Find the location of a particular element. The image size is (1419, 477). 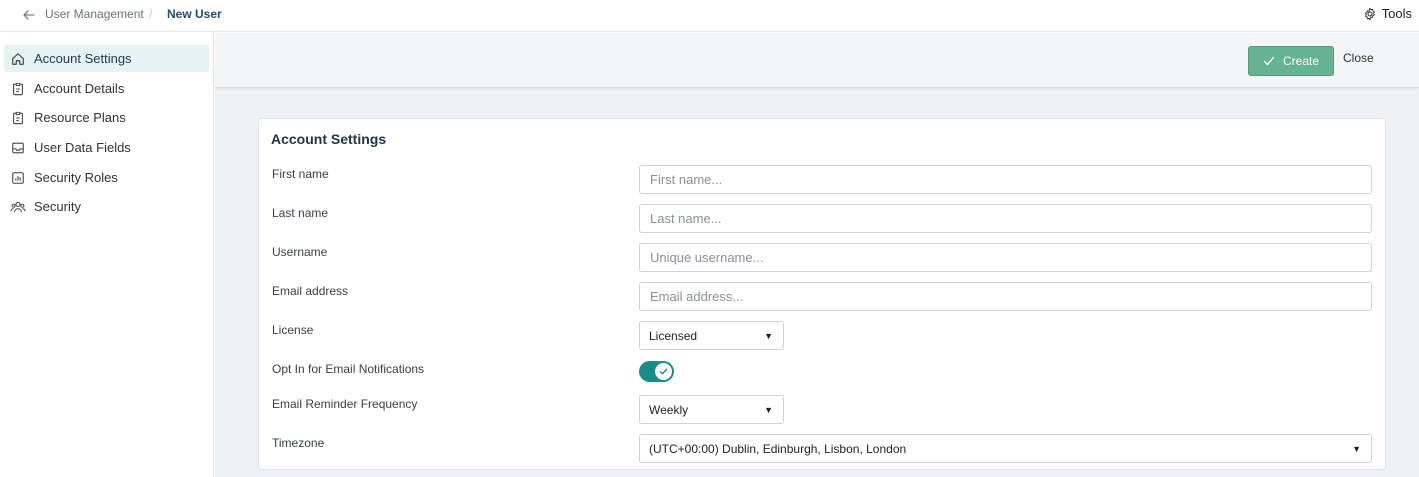

top-bar: User Management / New User Tools is located at coordinates (709, 16).